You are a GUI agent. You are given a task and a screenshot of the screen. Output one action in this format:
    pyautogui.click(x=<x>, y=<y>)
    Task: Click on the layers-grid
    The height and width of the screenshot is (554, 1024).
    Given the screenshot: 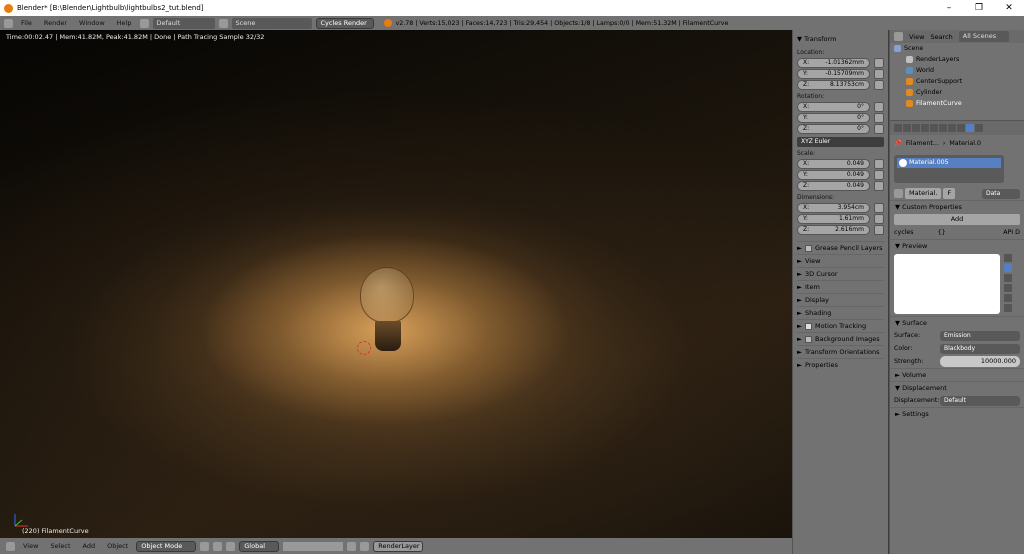 What is the action you would take?
    pyautogui.click(x=313, y=546)
    